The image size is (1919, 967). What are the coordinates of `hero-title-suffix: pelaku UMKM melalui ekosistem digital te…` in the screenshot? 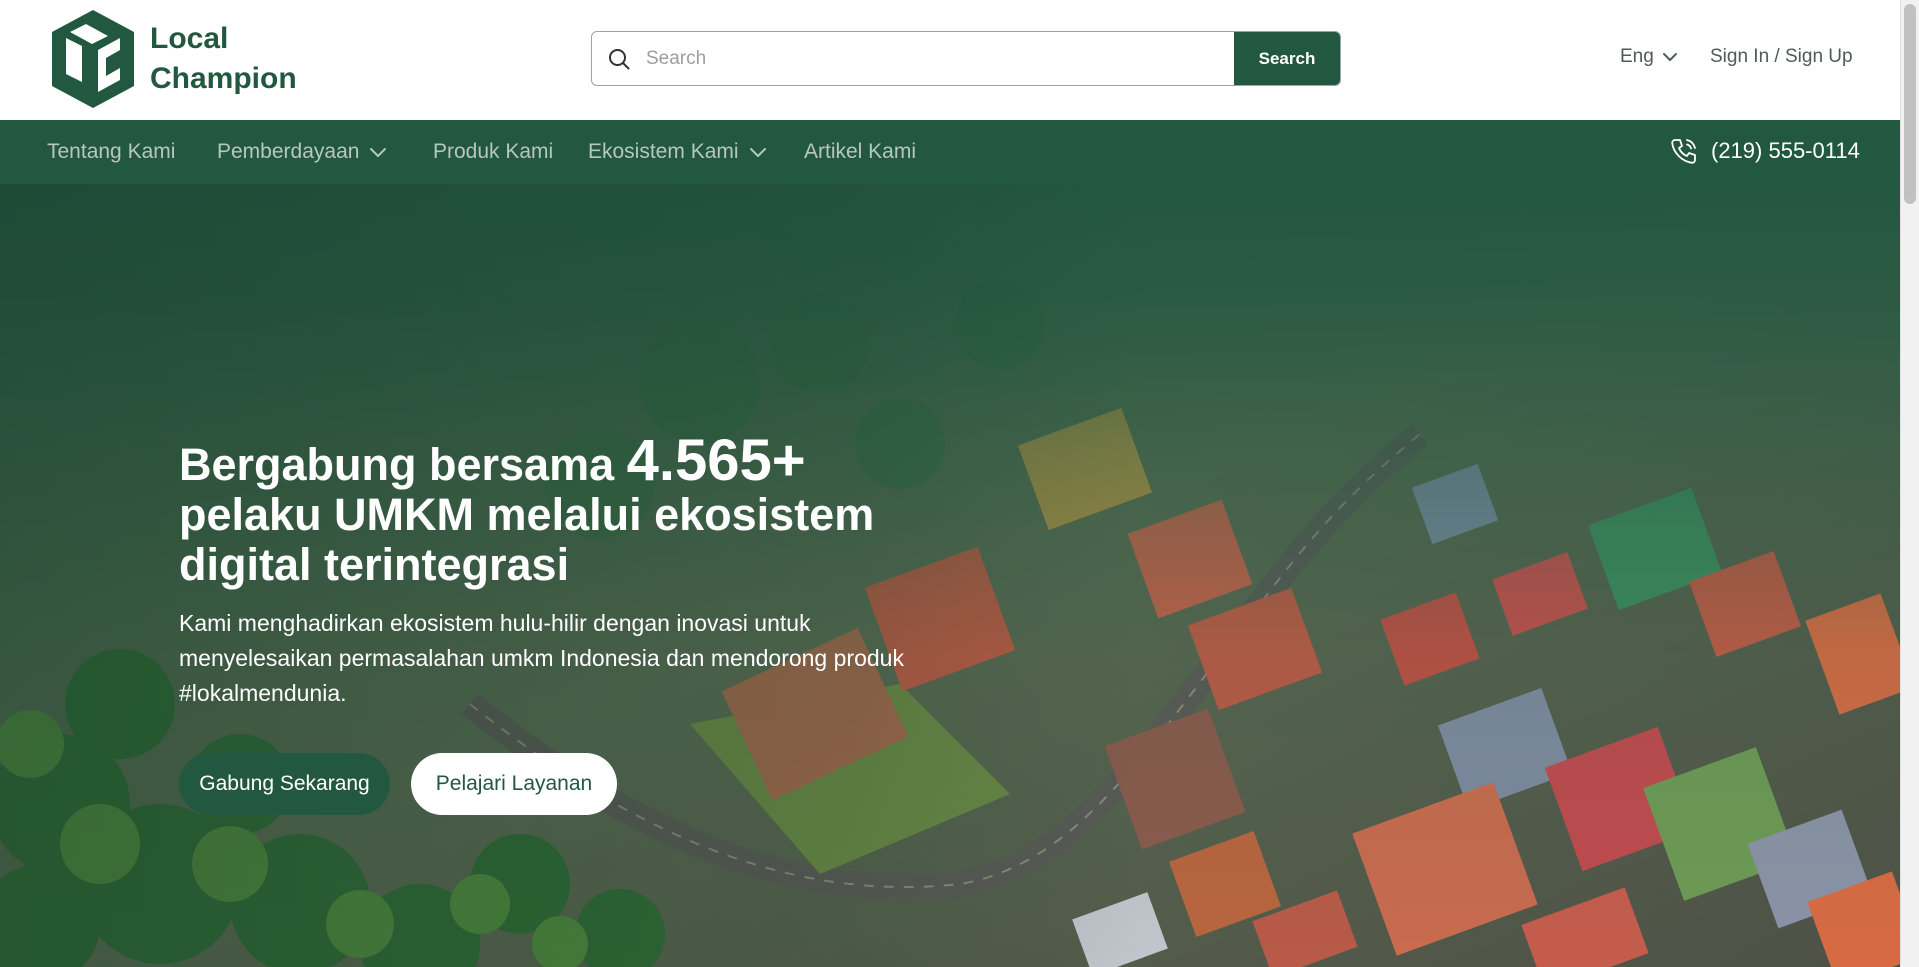 It's located at (527, 539).